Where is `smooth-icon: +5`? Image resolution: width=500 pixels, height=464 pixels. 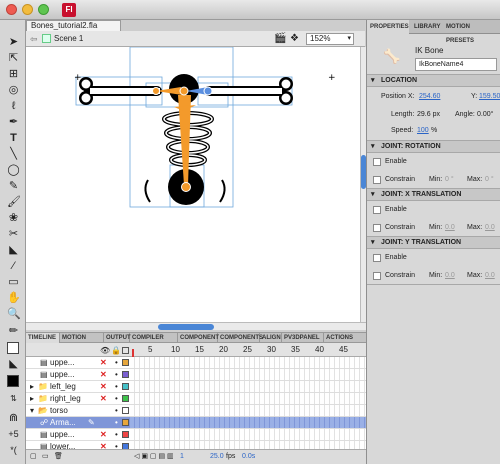
smooth-icon: +5 is located at coordinates (13, 434).